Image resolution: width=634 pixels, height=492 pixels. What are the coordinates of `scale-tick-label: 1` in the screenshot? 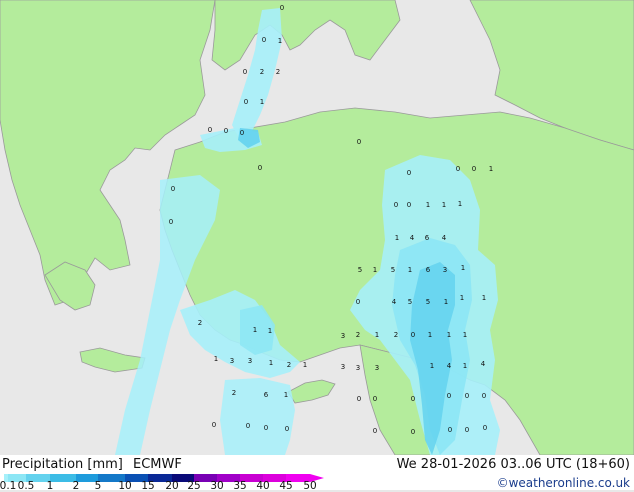 It's located at (50, 486).